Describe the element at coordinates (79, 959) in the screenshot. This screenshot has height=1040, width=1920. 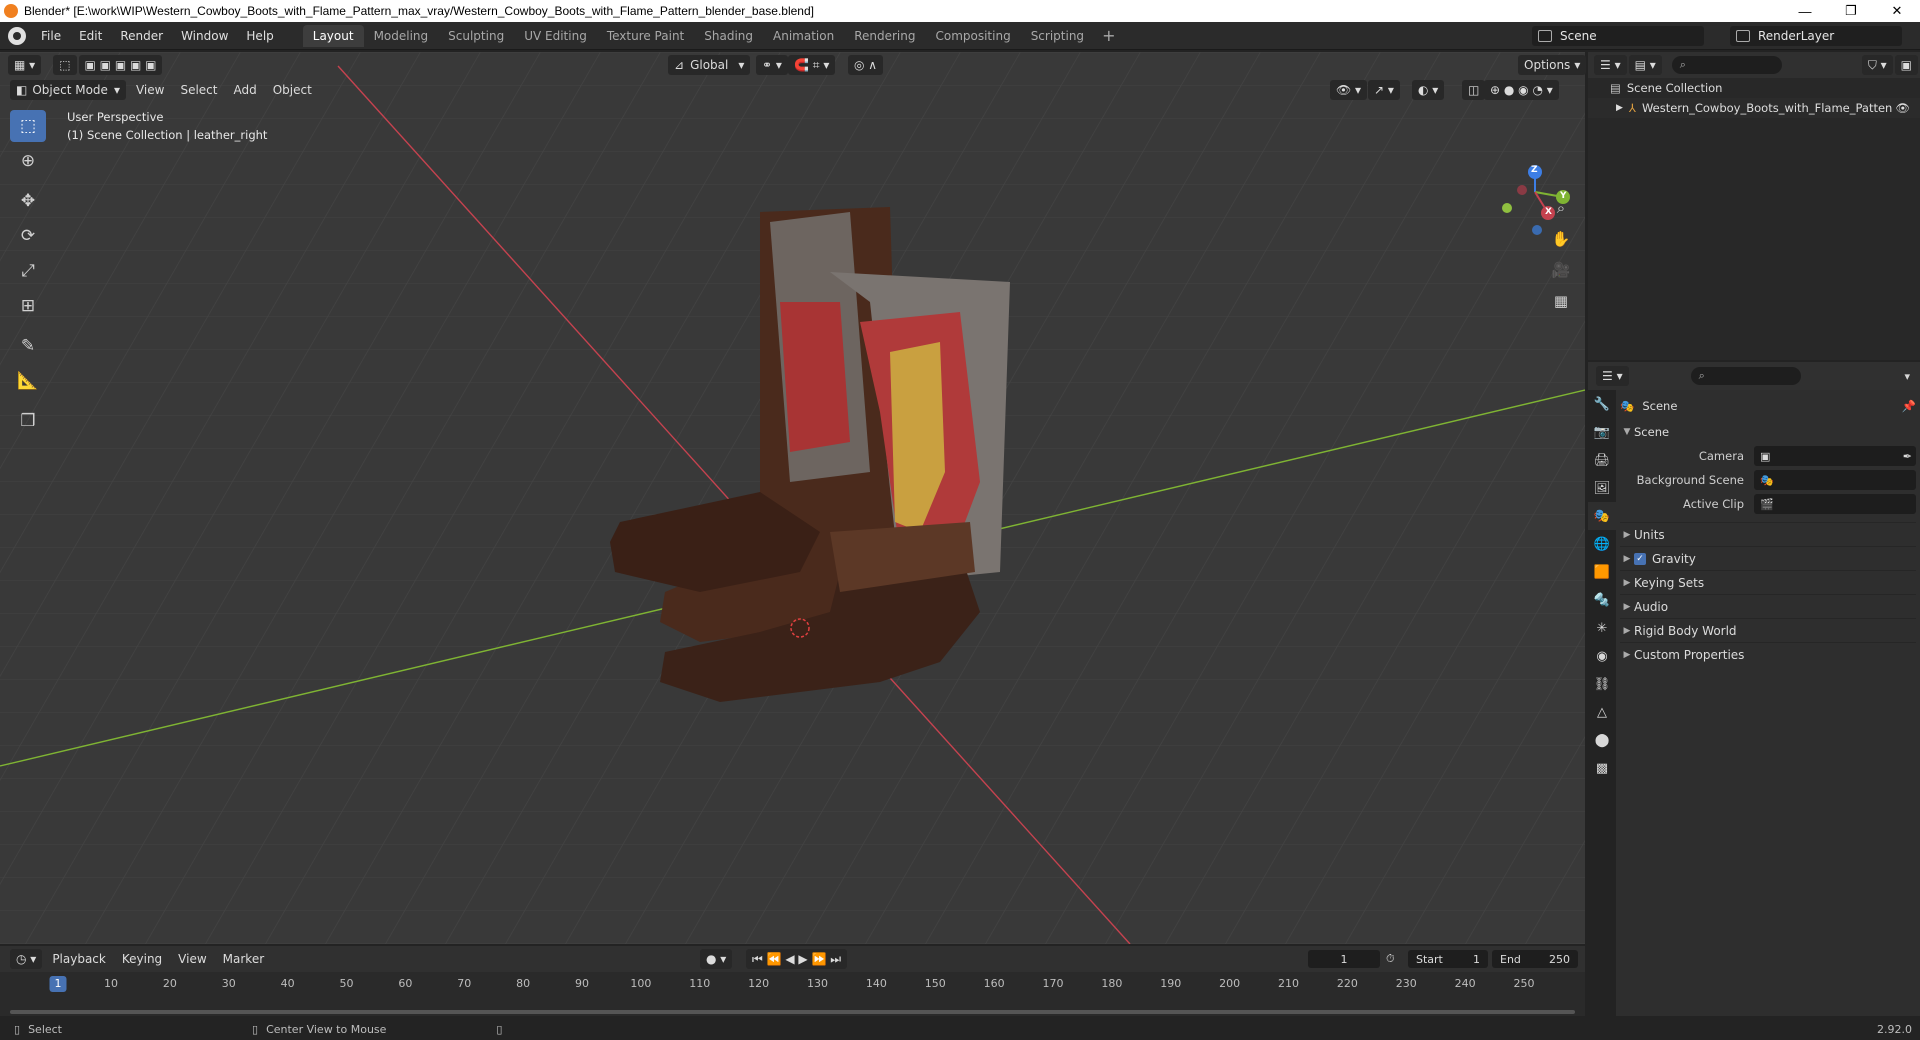
I see `timeline-menu-playback: Playback` at that location.